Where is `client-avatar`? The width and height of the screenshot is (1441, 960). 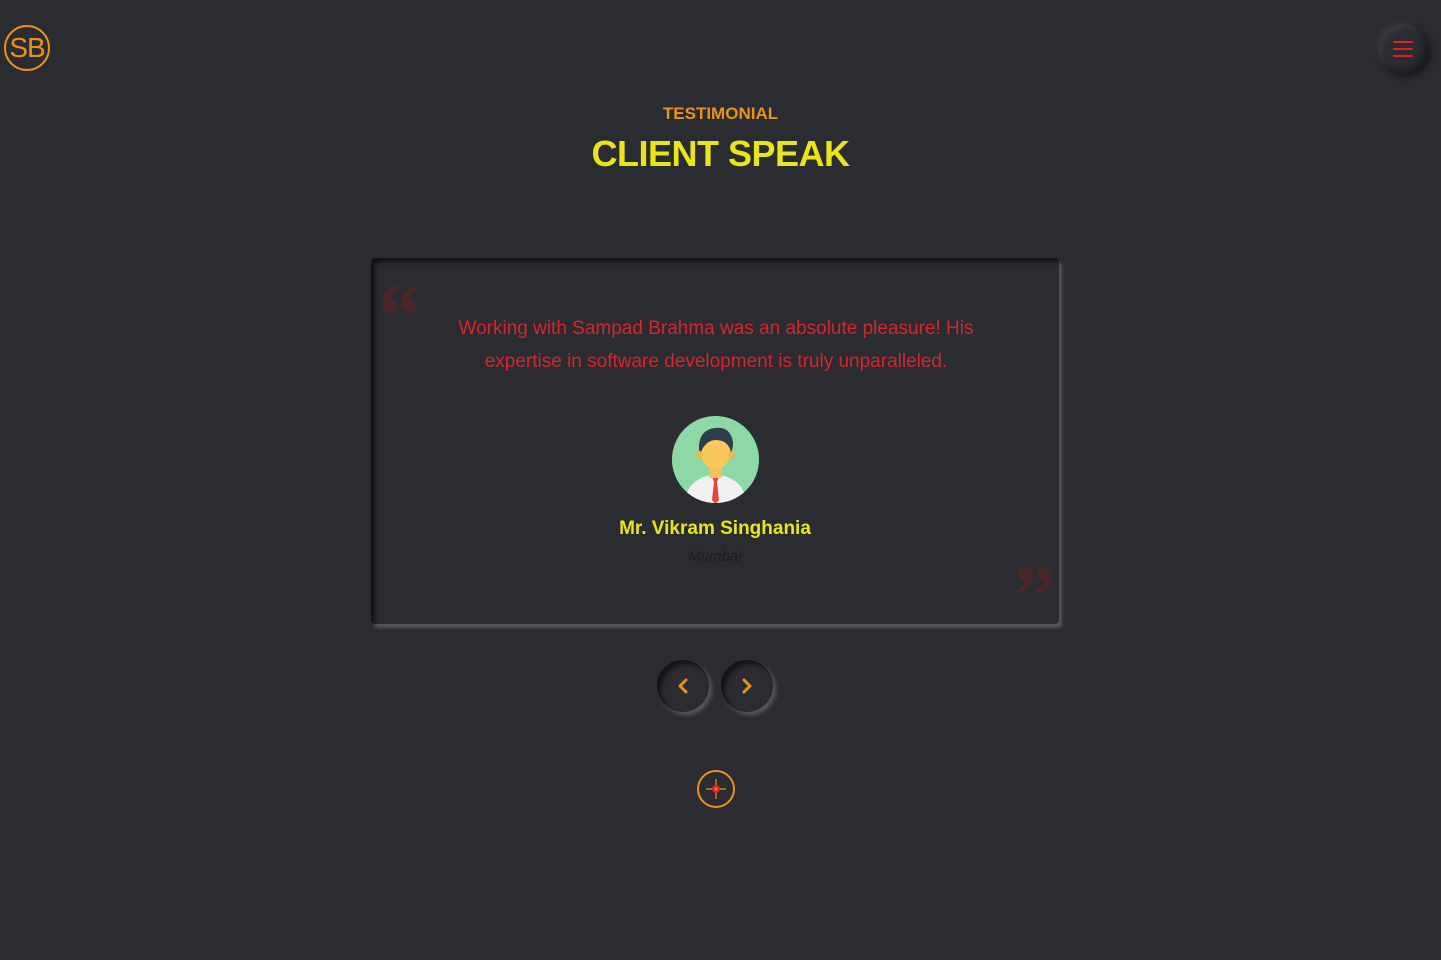
client-avatar is located at coordinates (715, 459).